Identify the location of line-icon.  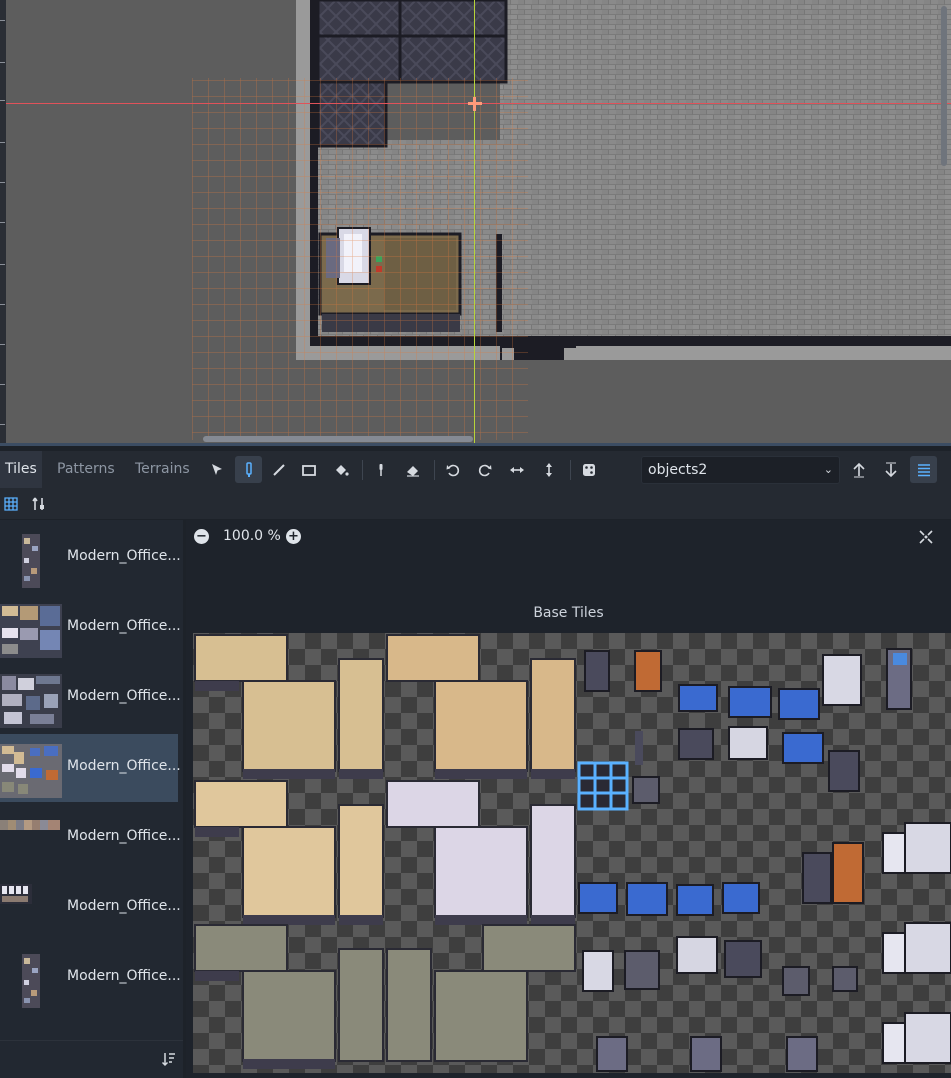
(278, 469).